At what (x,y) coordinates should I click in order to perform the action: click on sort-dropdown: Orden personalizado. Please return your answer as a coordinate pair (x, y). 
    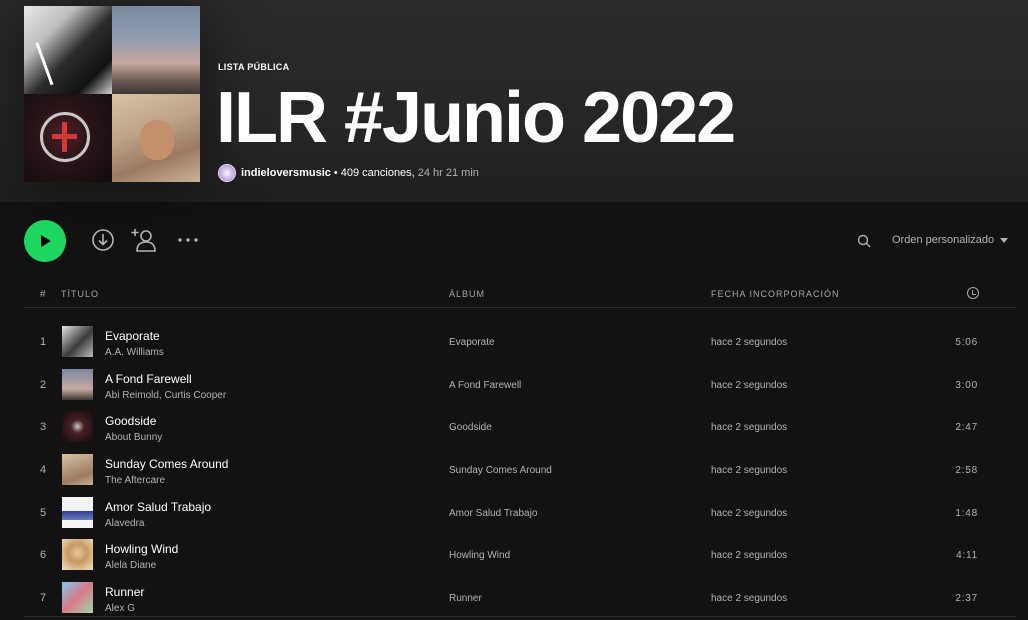
    Looking at the image, I should click on (950, 240).